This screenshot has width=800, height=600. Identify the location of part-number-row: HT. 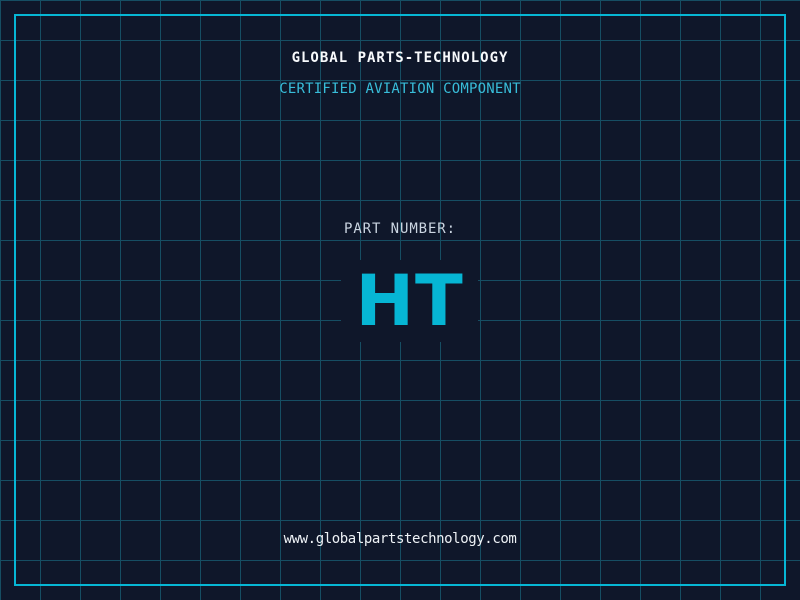
(400, 301).